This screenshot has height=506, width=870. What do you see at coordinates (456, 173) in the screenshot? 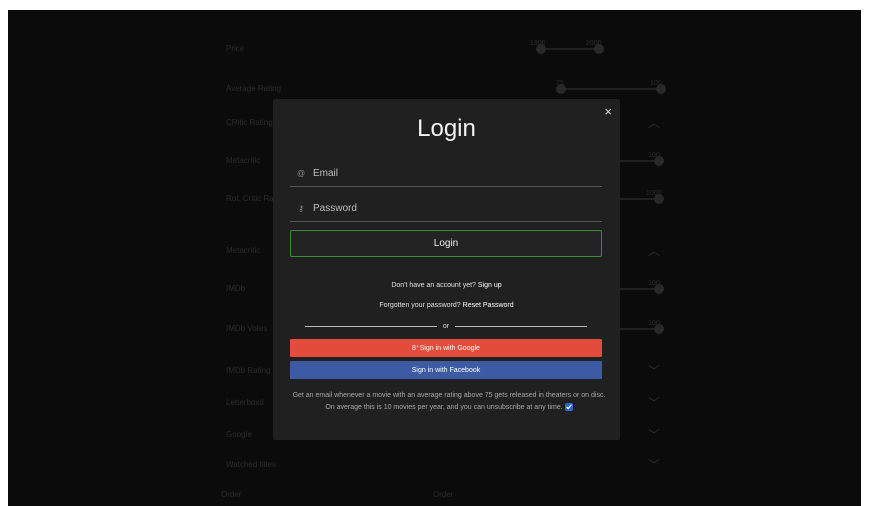
I see `email-input` at bounding box center [456, 173].